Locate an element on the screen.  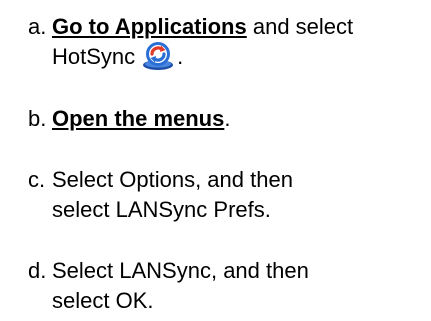
step-line2: select OK. is located at coordinates (103, 300).